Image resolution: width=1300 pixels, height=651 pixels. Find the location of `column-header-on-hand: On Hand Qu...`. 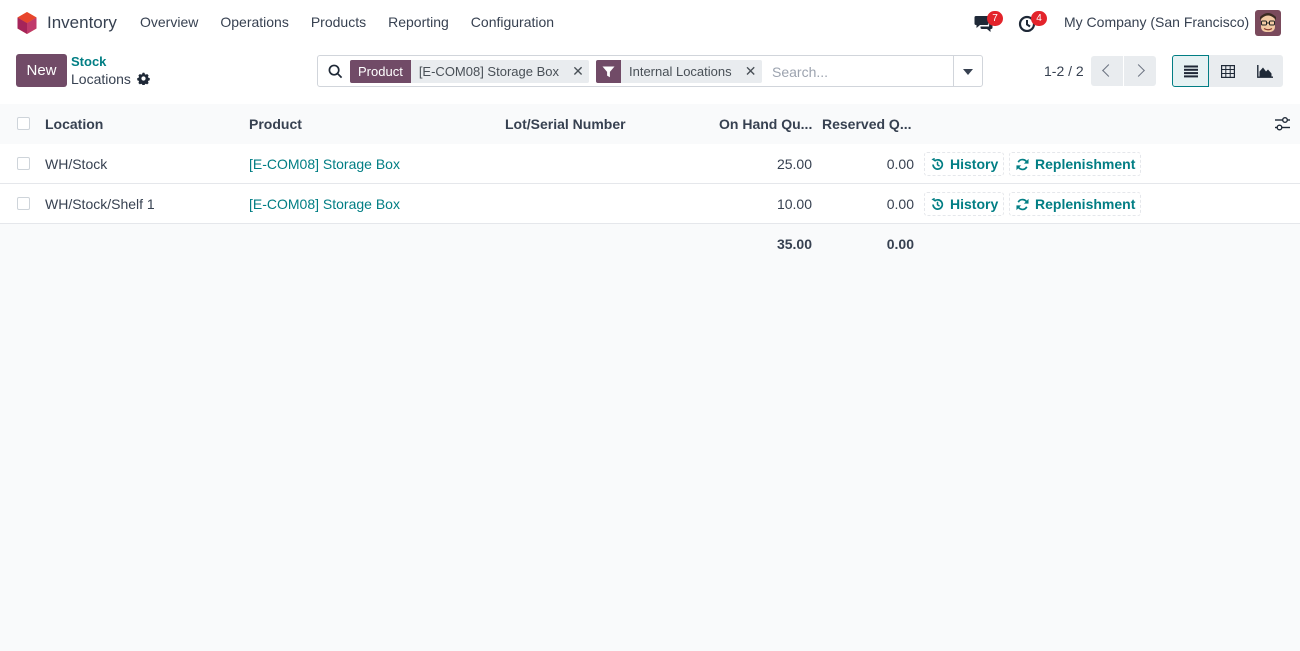

column-header-on-hand: On Hand Qu... is located at coordinates (765, 124).